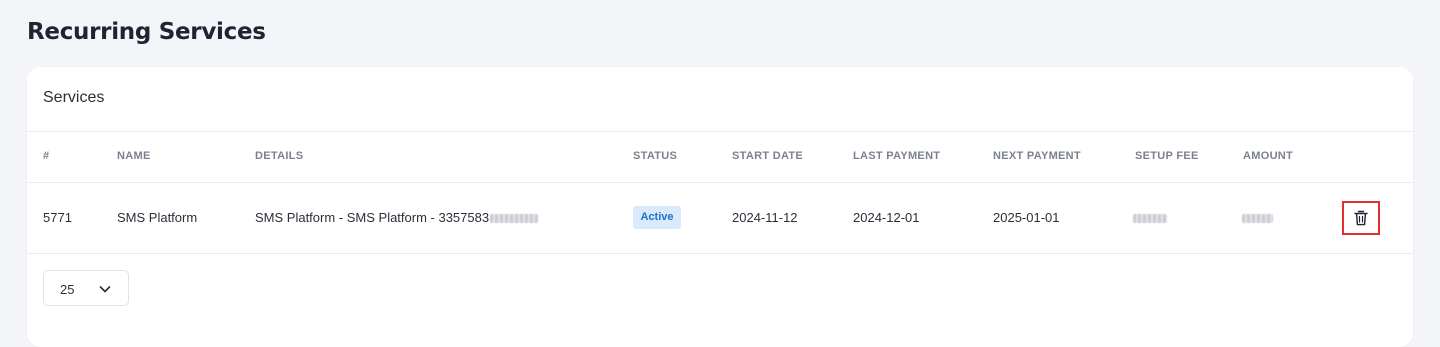  I want to click on row-amount, so click(1257, 217).